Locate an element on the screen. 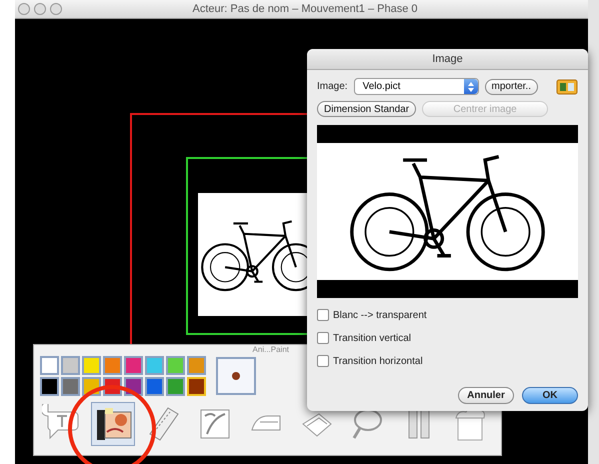 The height and width of the screenshot is (464, 599). image-label: Image: is located at coordinates (332, 86).